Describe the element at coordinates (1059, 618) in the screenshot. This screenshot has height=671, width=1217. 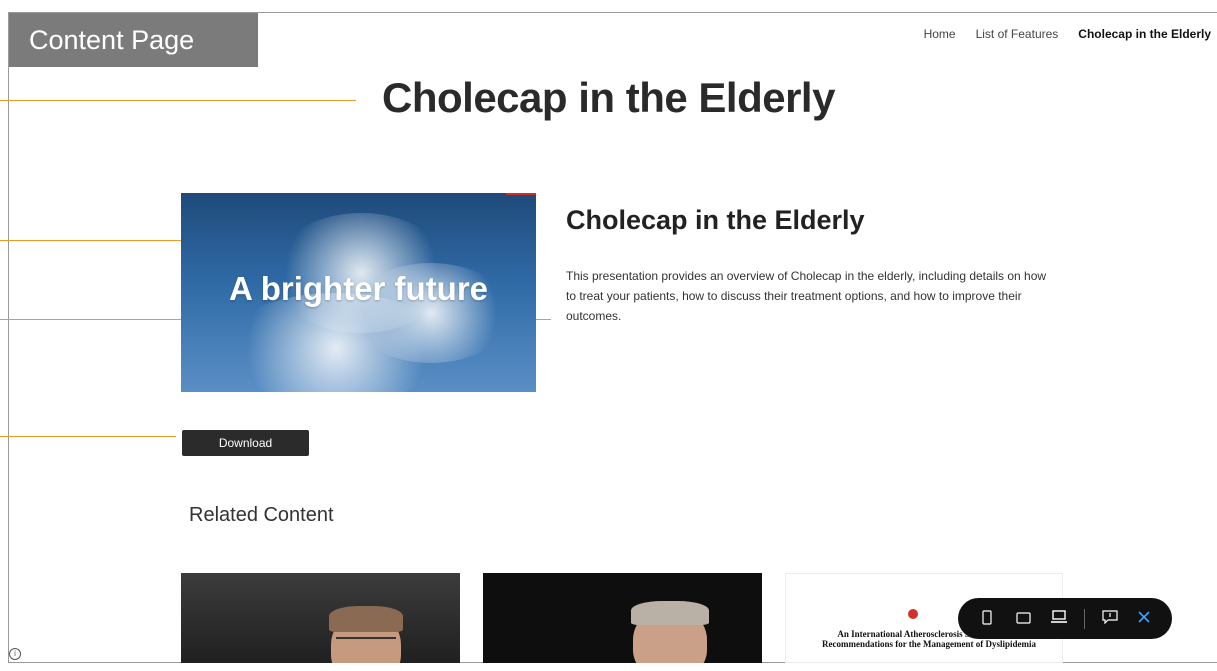
I see `laptop-icon` at that location.